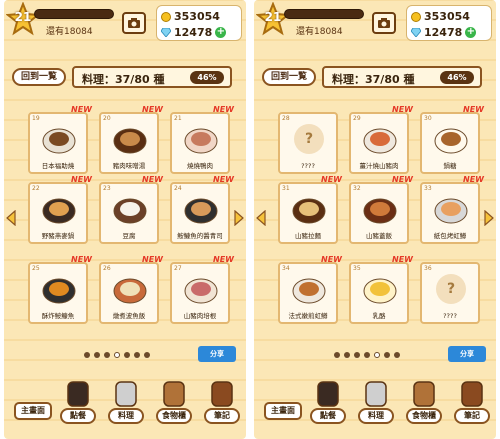 Image resolution: width=500 pixels, height=439 pixels. I want to click on recipe-name: 鮟鱇魚的醬青司, so click(200, 236).